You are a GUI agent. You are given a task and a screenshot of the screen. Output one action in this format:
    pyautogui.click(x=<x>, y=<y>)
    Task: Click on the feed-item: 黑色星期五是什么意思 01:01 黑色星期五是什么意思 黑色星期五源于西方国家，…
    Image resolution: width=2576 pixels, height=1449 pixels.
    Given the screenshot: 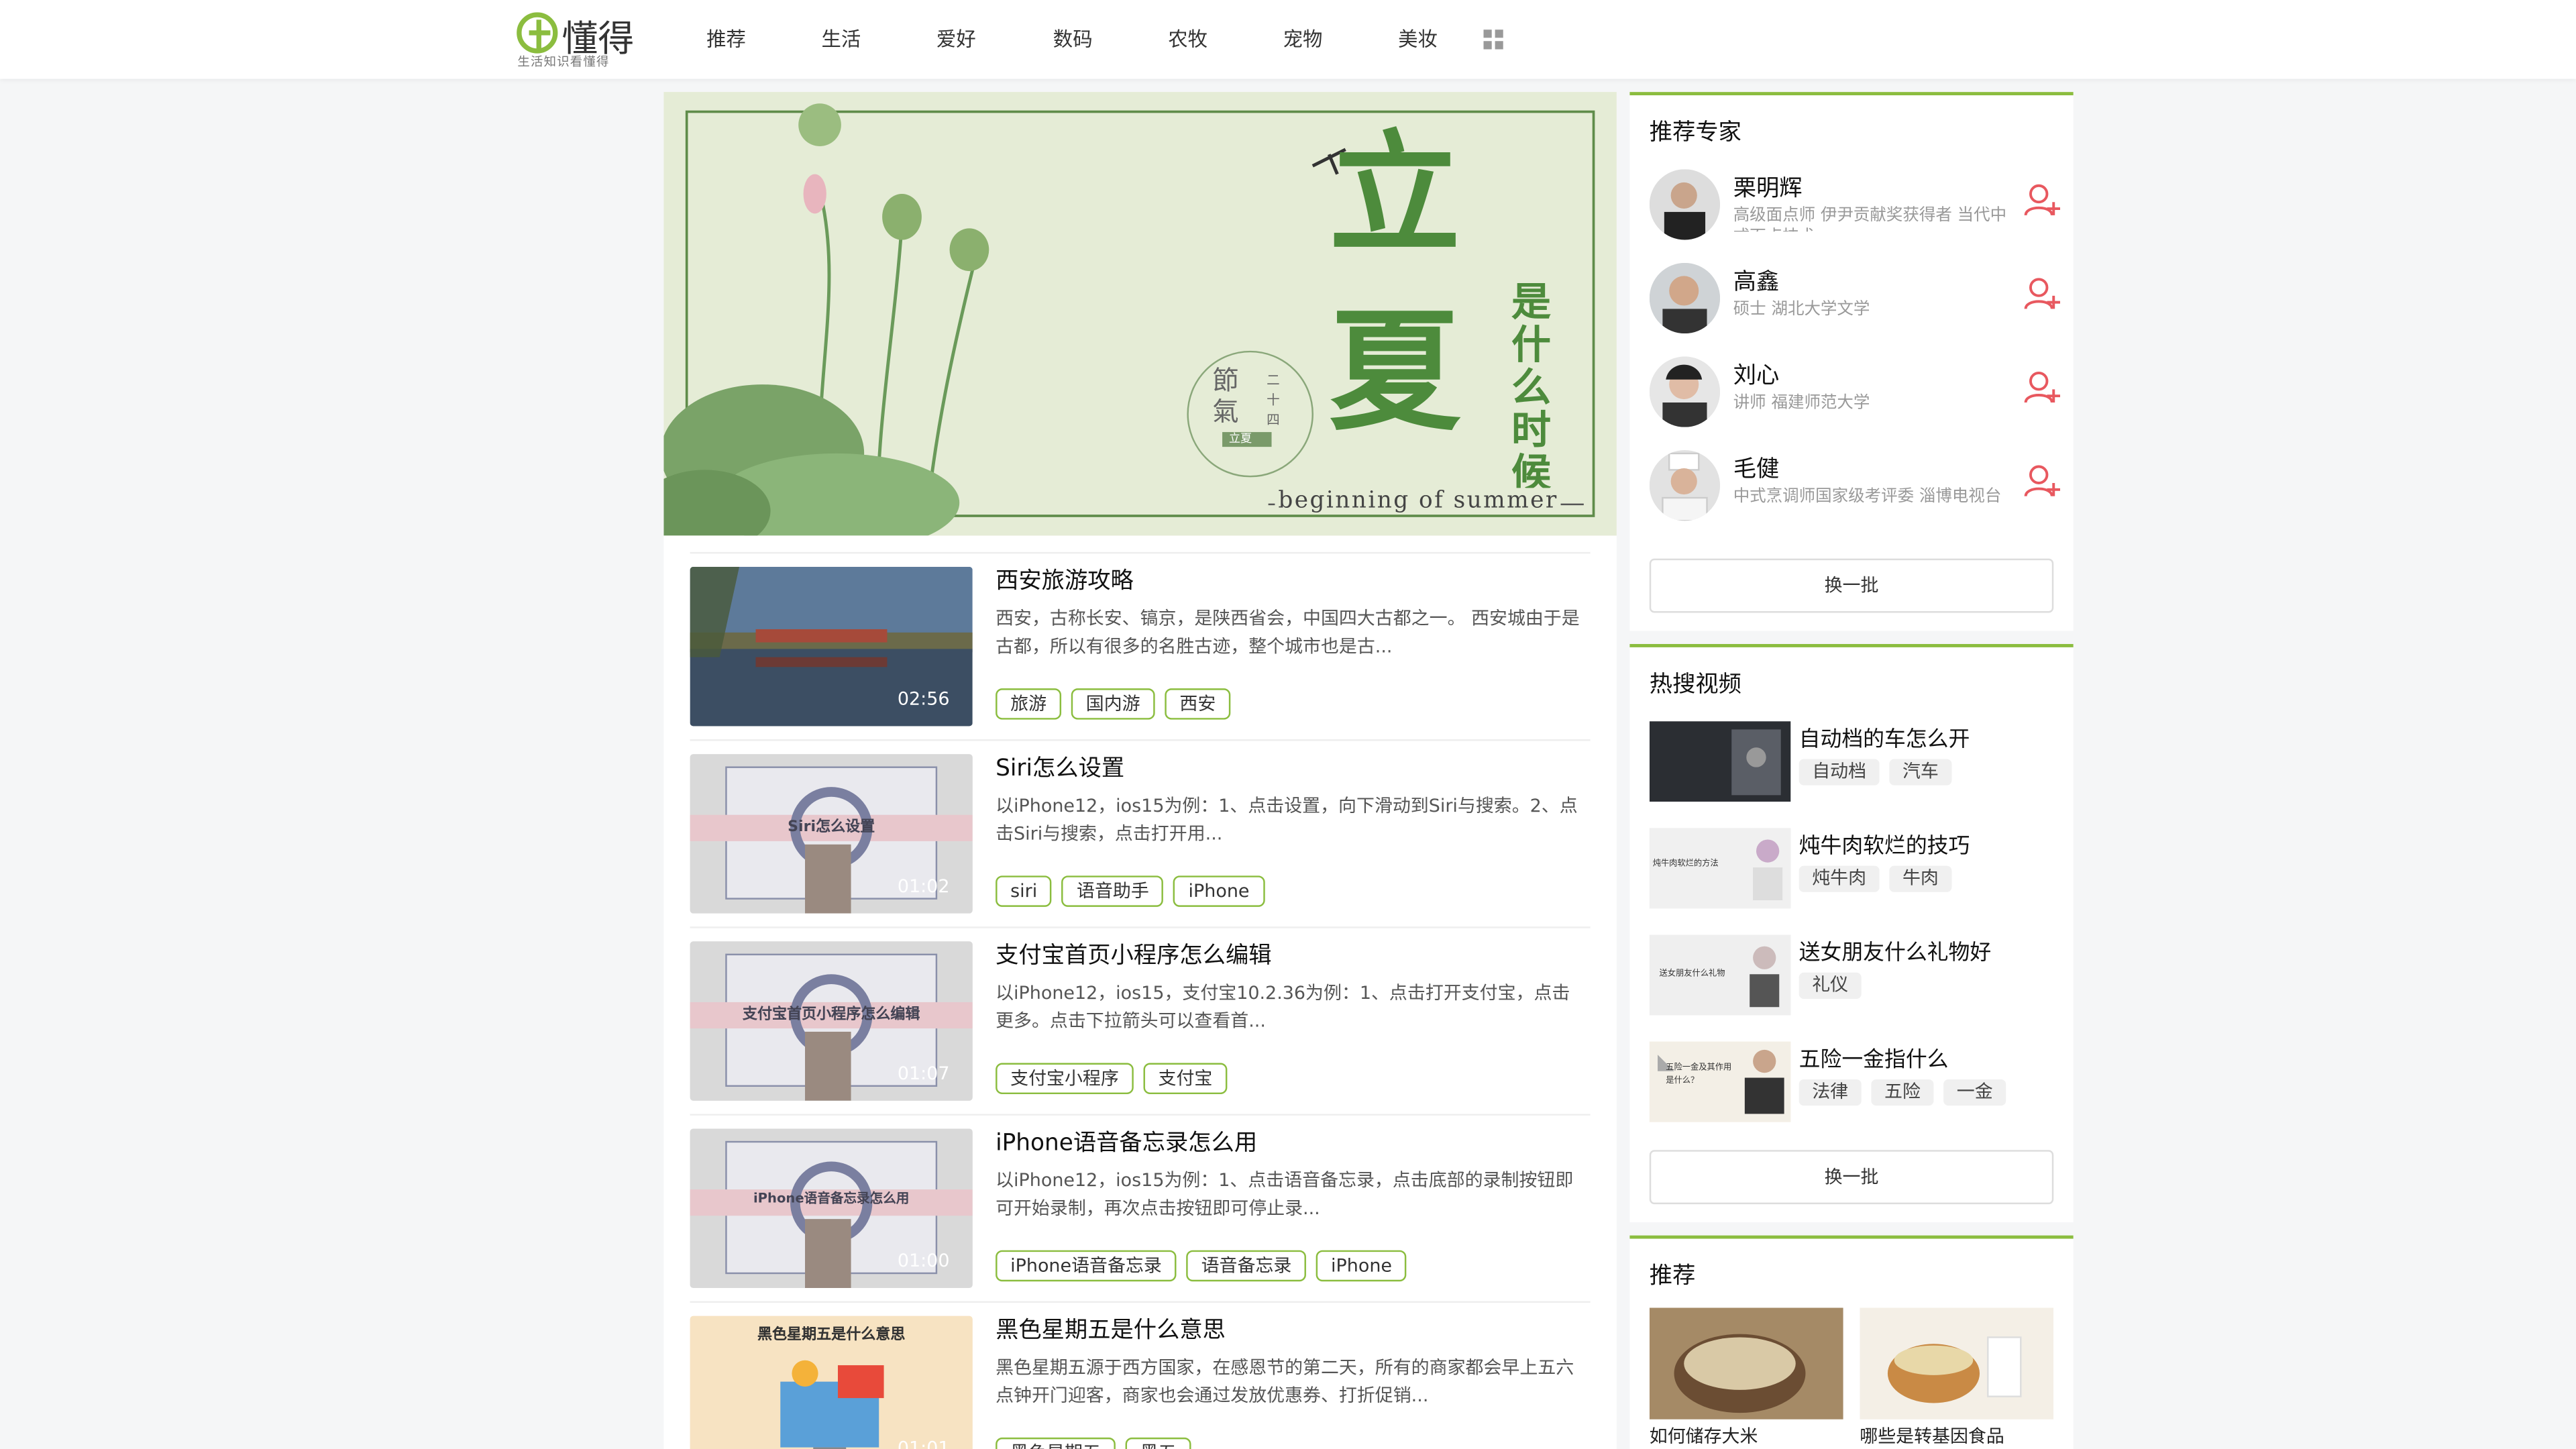 What is the action you would take?
    pyautogui.click(x=1140, y=1375)
    